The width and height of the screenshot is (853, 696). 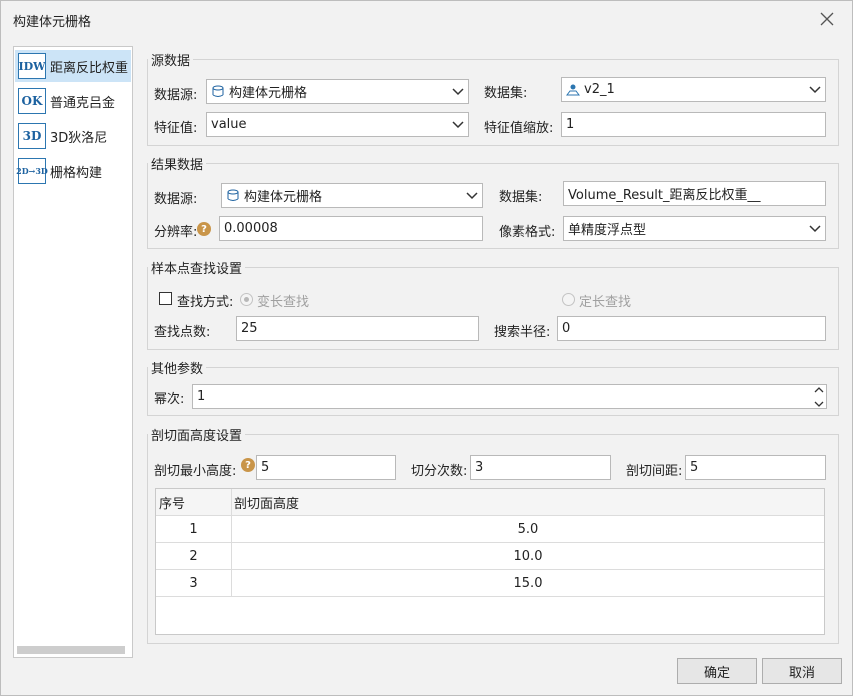 I want to click on search-radius-input: 0, so click(x=691, y=328).